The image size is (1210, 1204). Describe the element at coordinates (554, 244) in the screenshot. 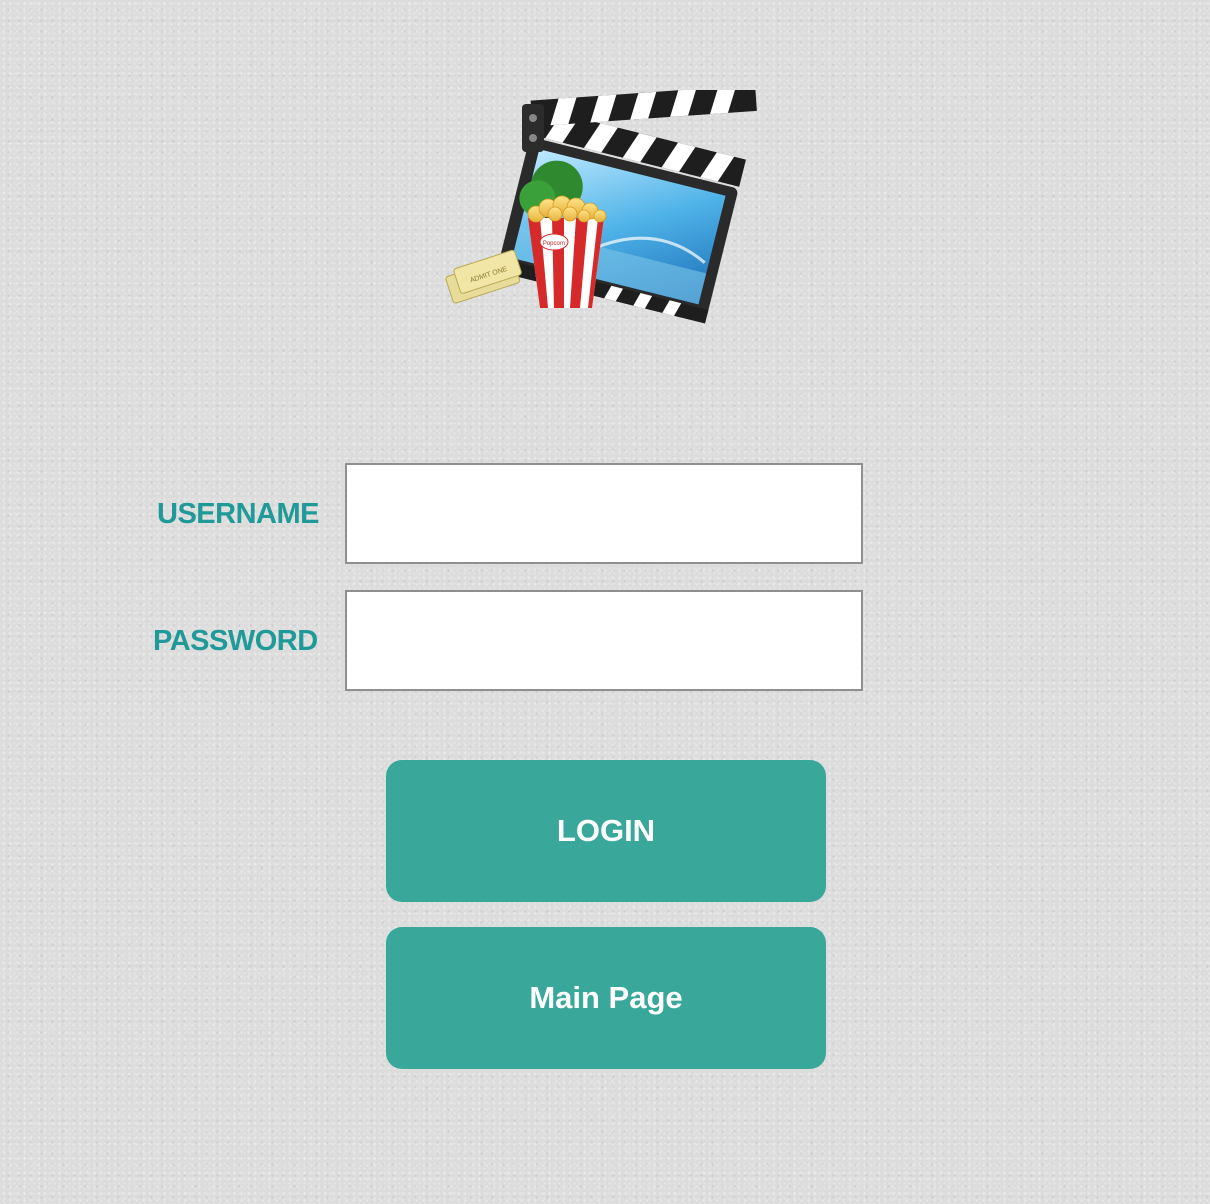

I see `popcorn-label: Popcorn` at that location.